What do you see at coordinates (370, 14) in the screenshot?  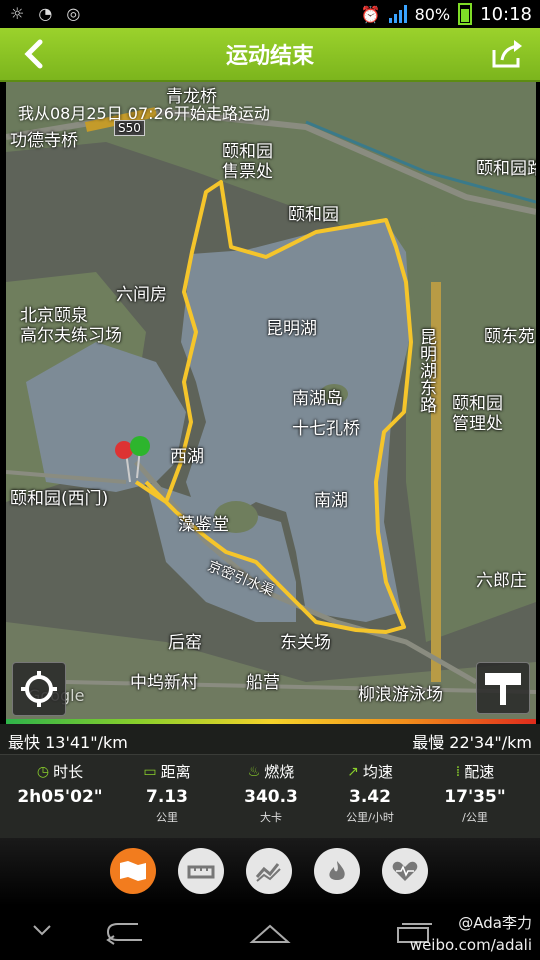 I see `alarm-icon: ⏰` at bounding box center [370, 14].